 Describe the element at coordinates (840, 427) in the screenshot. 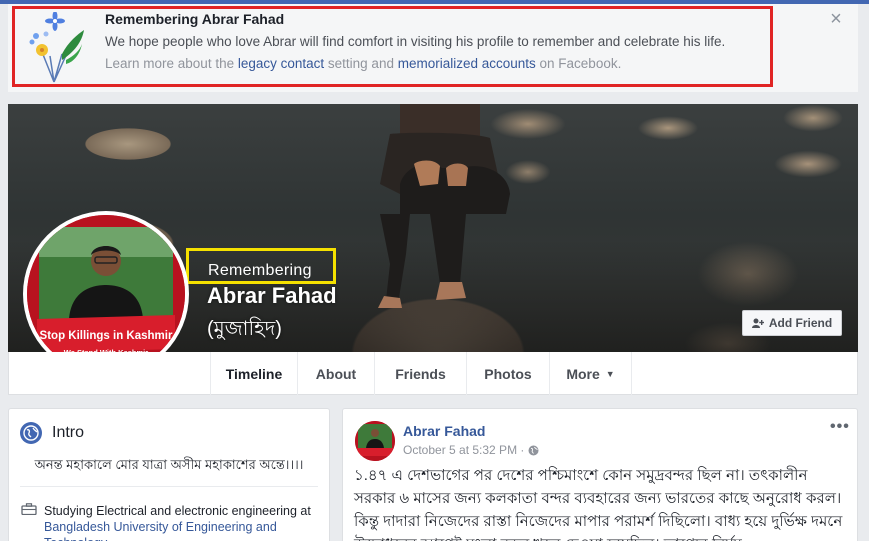

I see `post-options-icon: •••` at that location.